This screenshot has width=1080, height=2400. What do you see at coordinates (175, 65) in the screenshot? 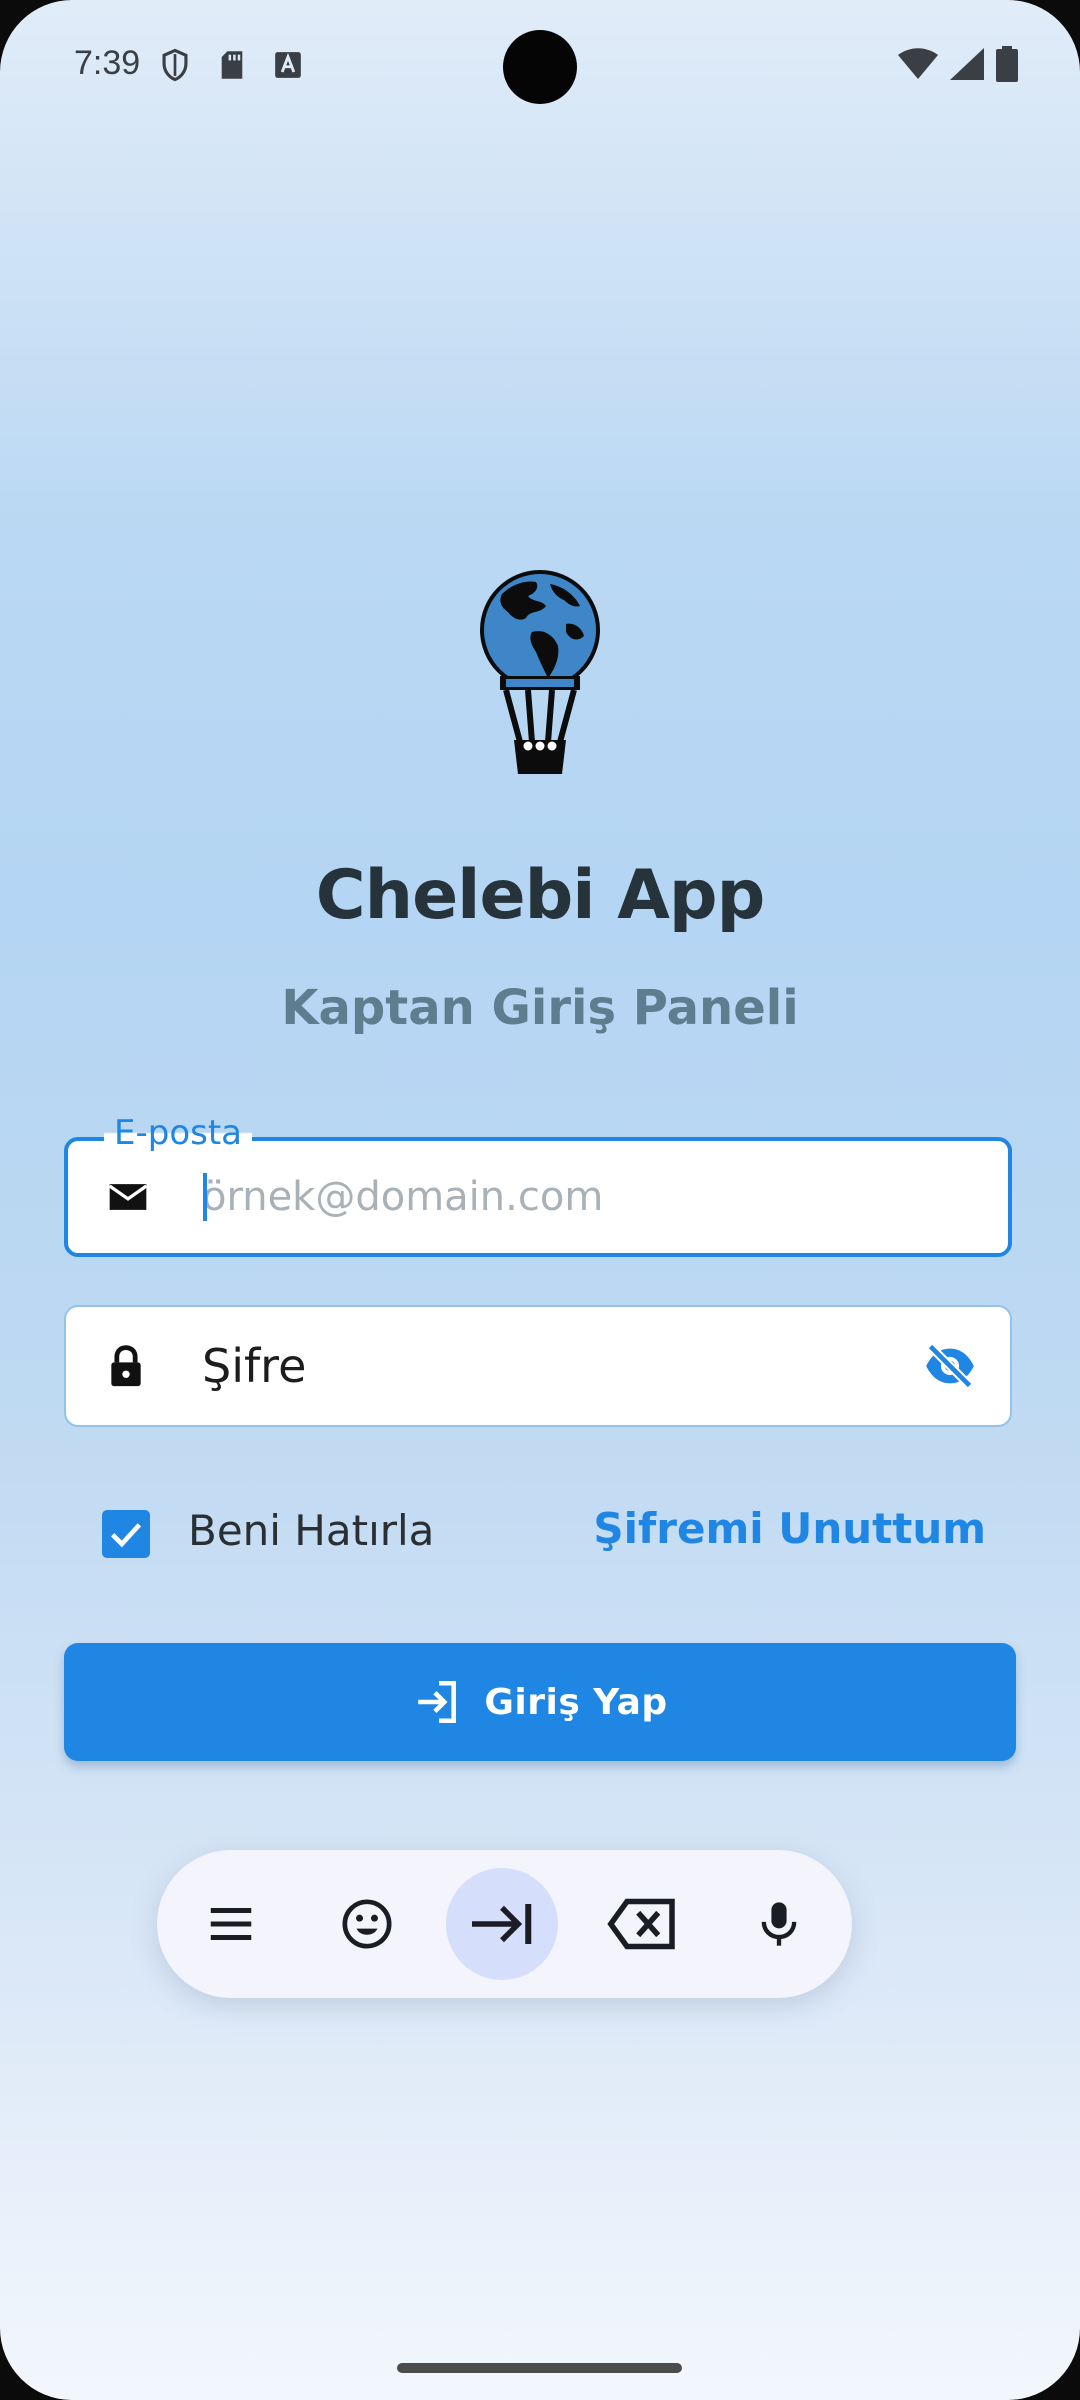
I see `shield-icon` at bounding box center [175, 65].